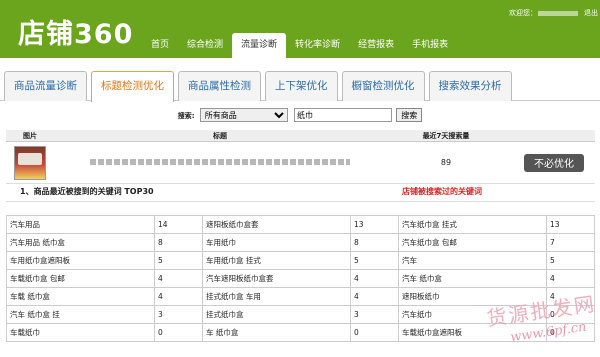  I want to click on keyword-cell: 车载纸巾盒遮阳板, so click(472, 332).